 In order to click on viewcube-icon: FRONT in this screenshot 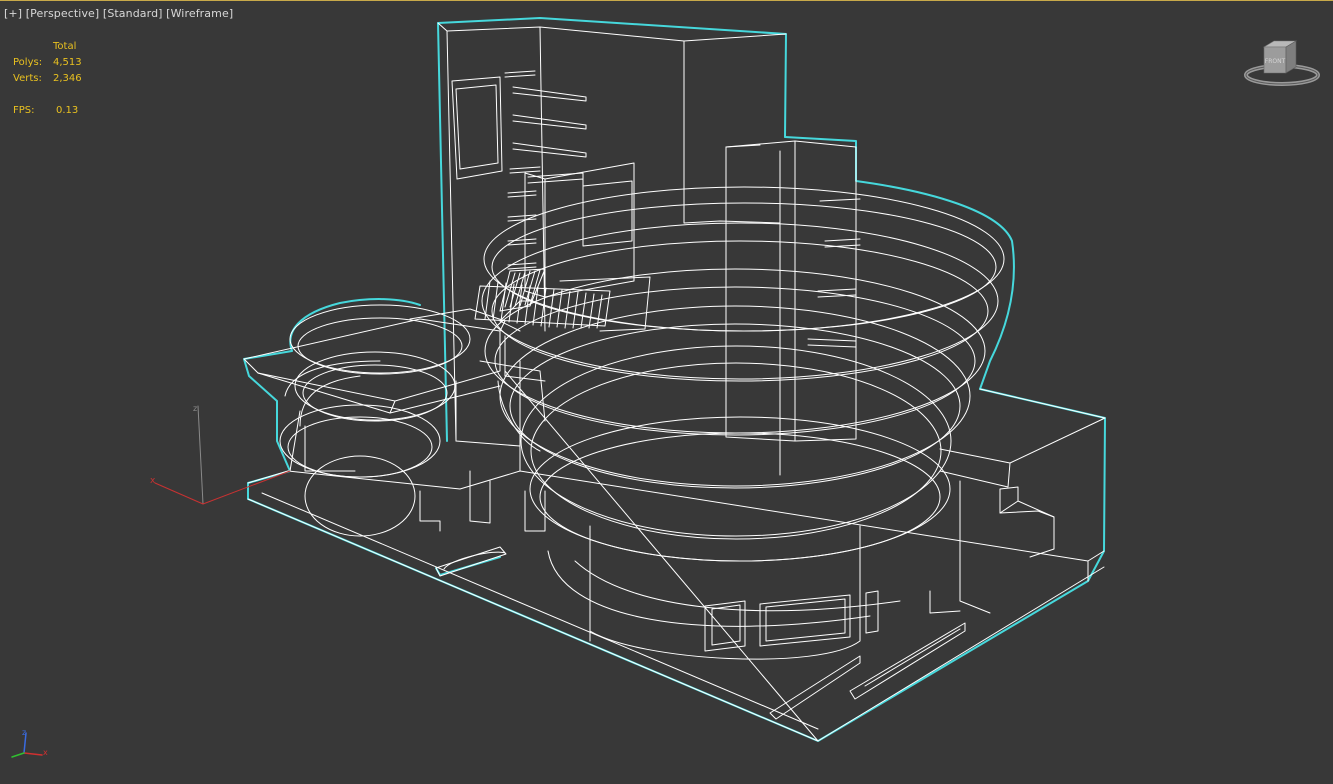, I will do `click(1281, 63)`.